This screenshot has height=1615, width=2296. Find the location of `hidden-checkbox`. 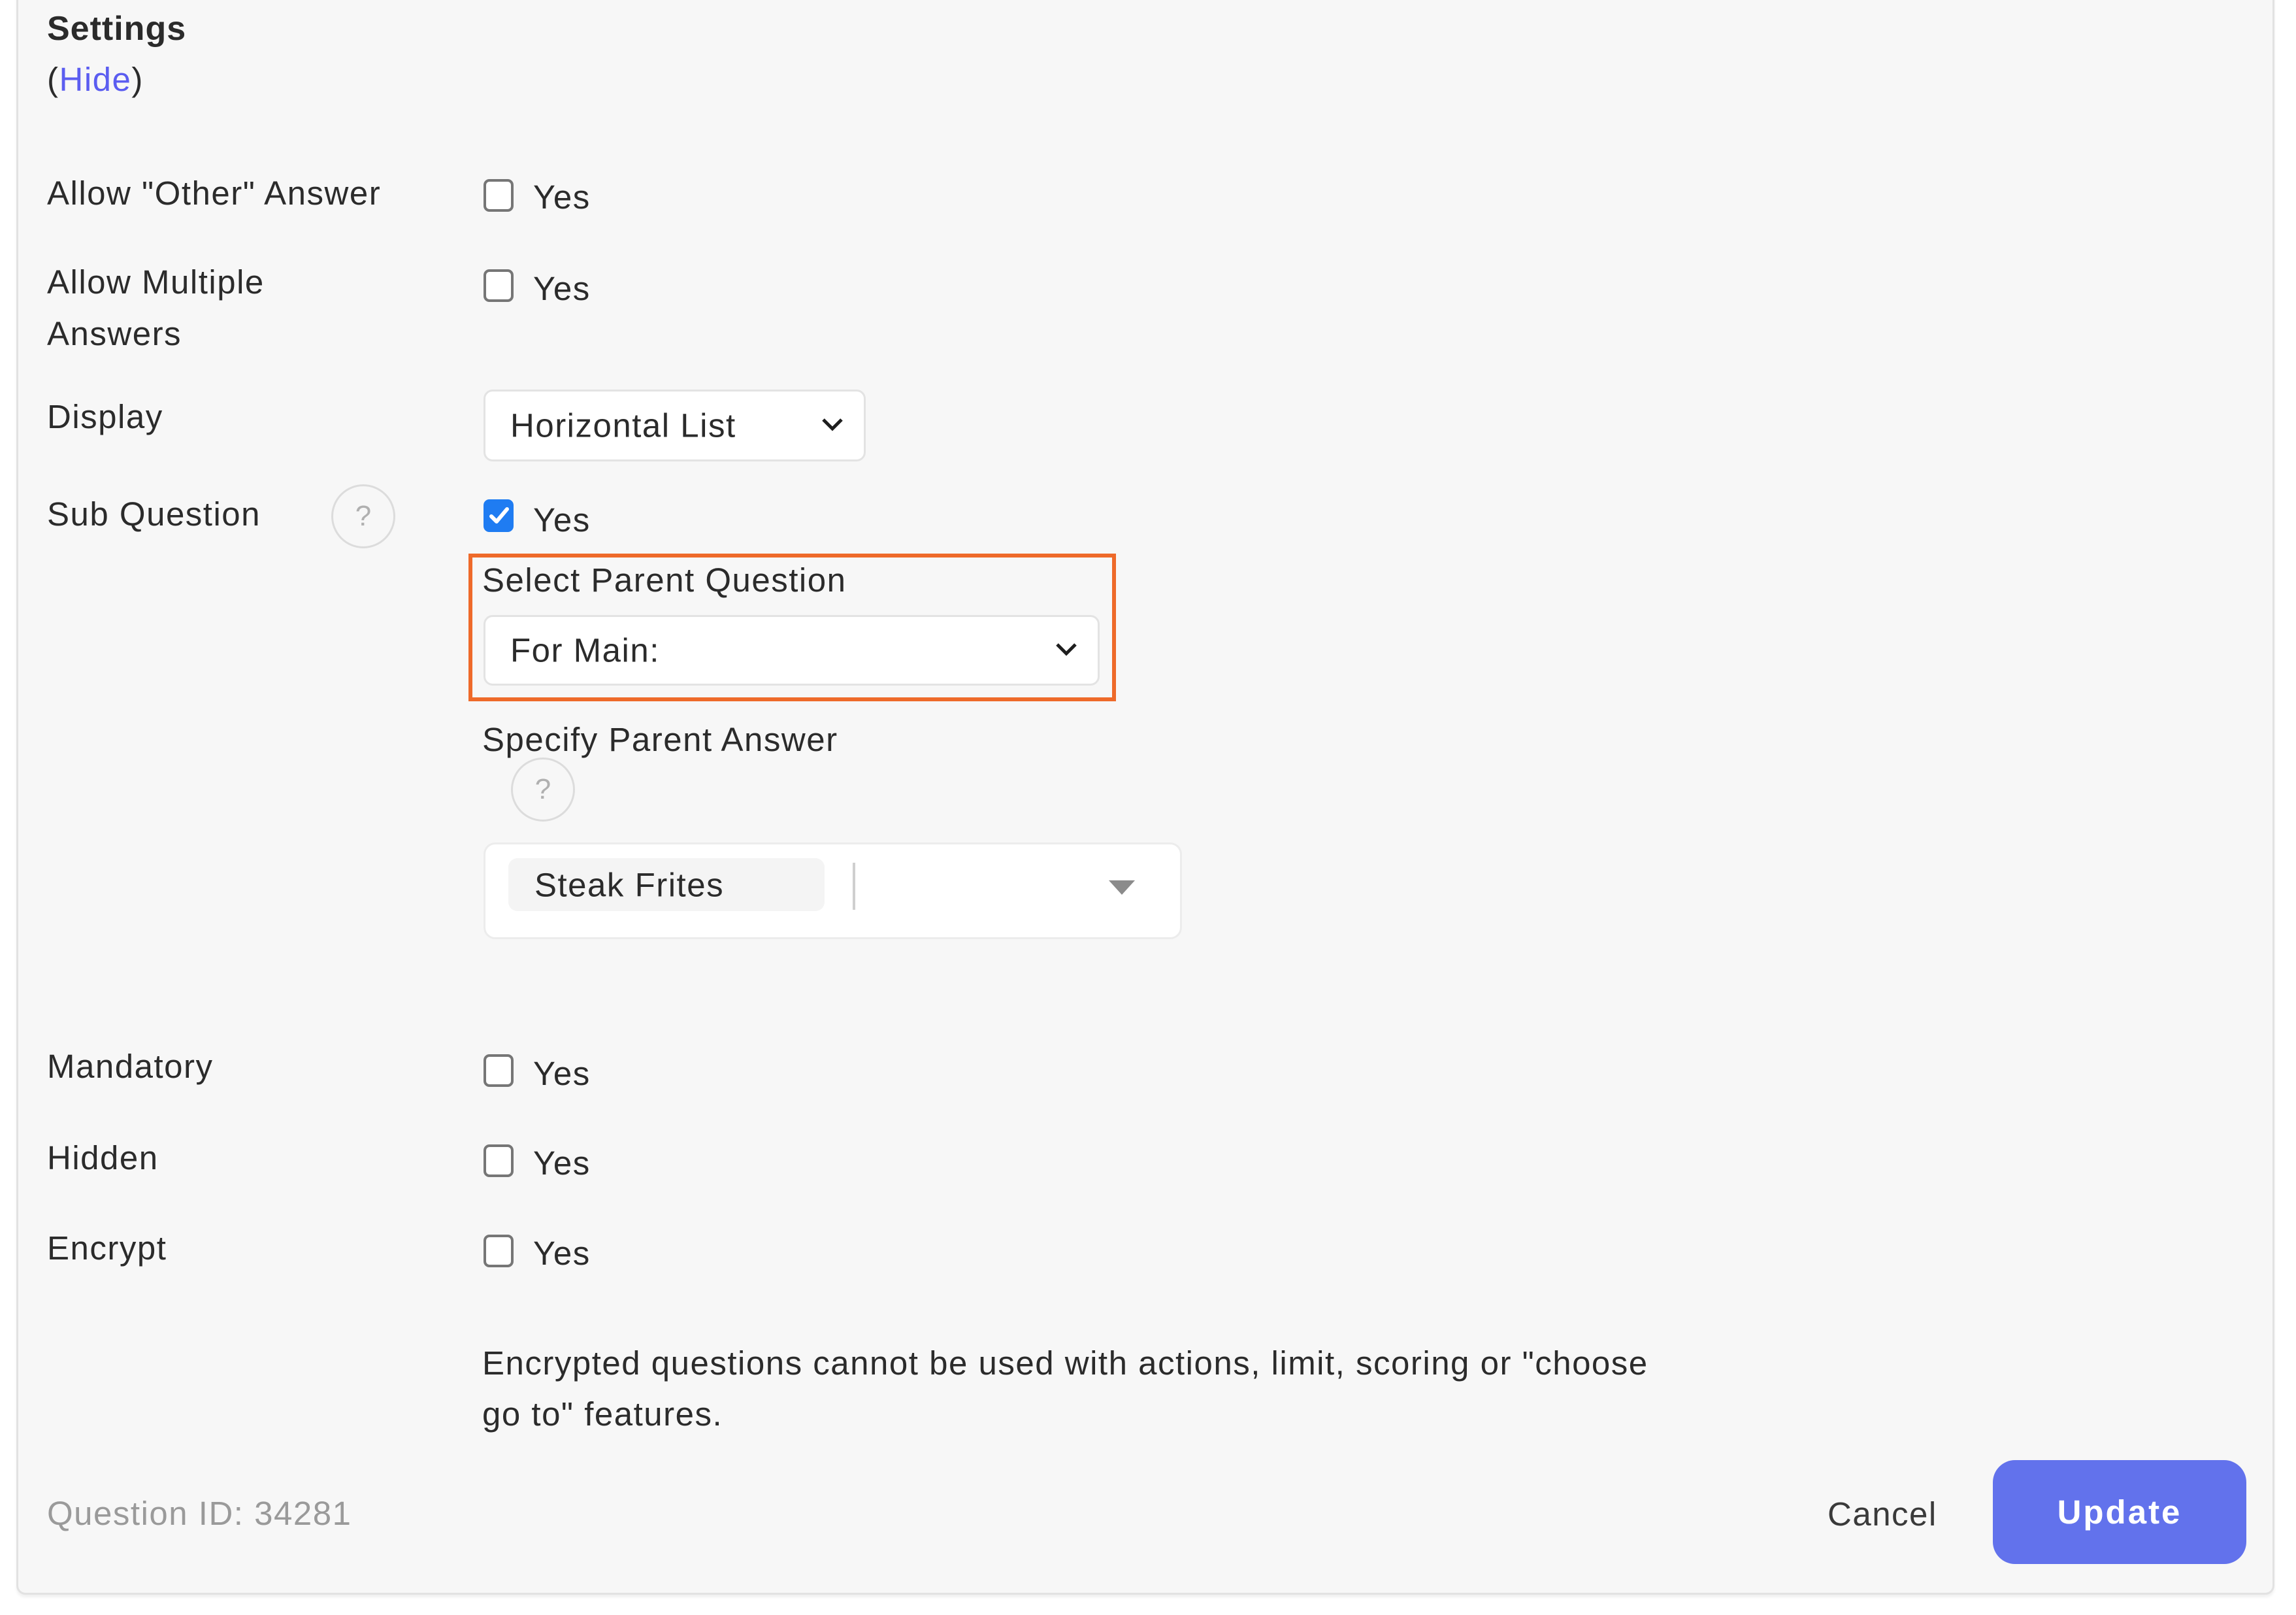

hidden-checkbox is located at coordinates (499, 1160).